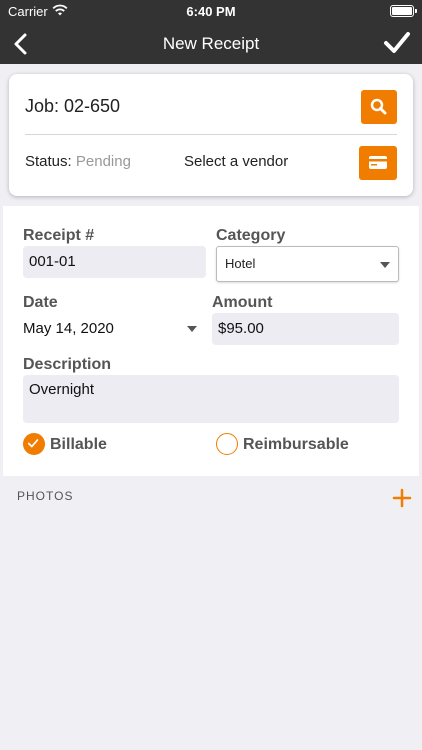 The image size is (422, 750). I want to click on page-title: New Receipt, so click(211, 43).